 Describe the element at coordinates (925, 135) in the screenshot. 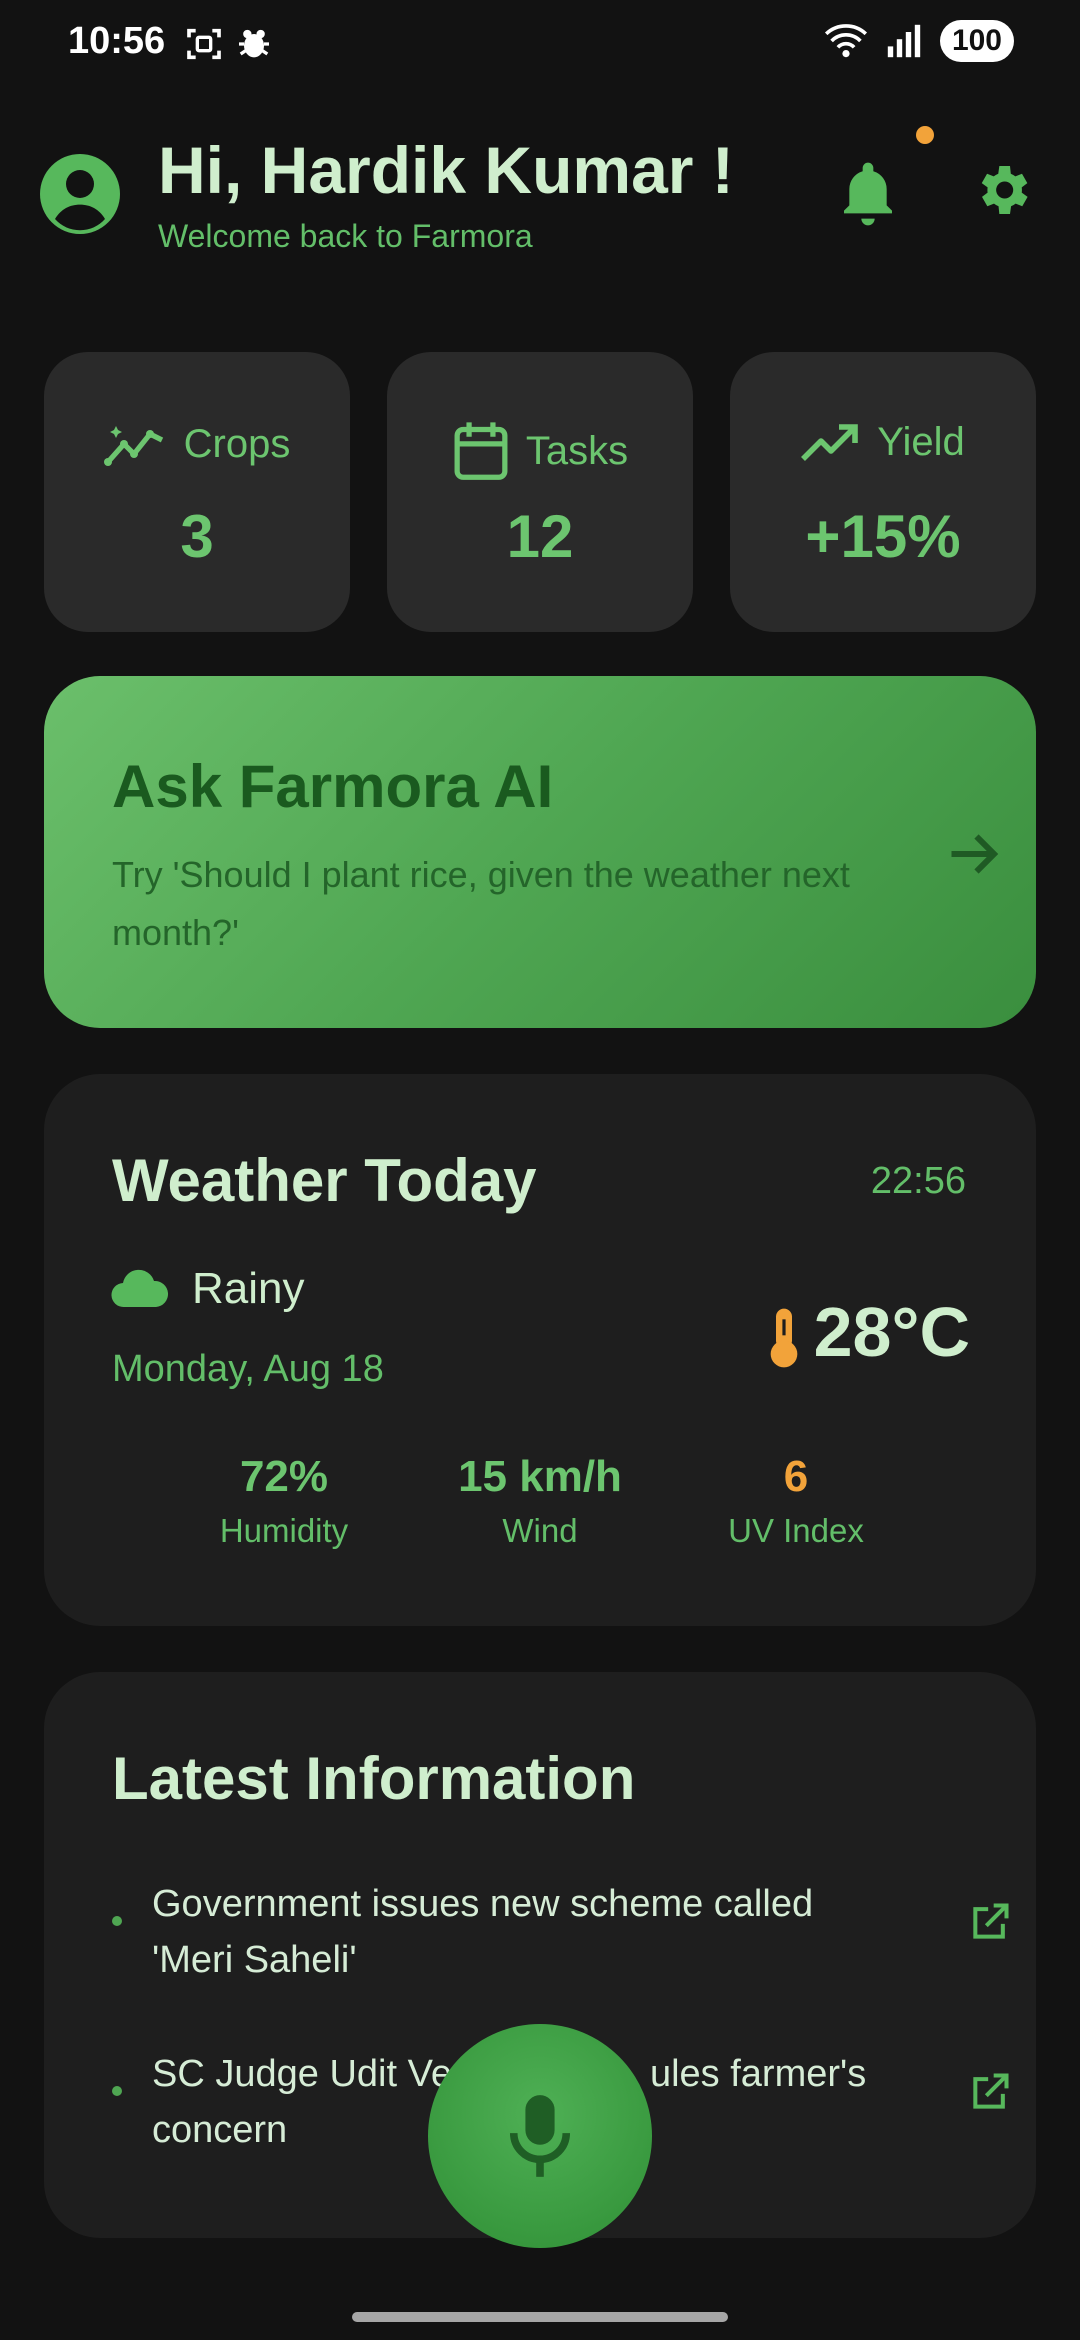

I see `notification-dot` at that location.